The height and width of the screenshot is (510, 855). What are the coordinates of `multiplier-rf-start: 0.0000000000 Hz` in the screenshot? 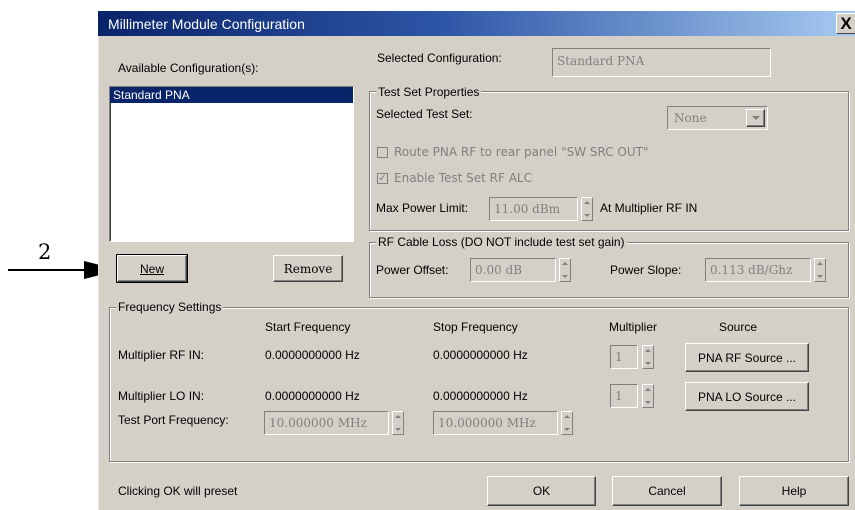 It's located at (312, 355).